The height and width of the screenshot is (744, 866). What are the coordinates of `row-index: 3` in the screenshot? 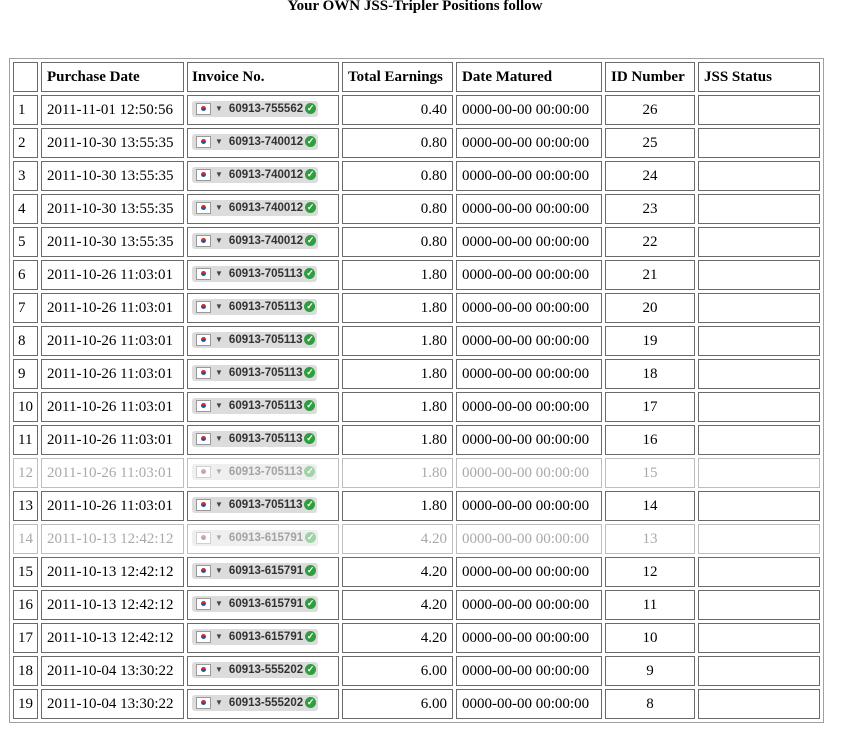 It's located at (25, 176).